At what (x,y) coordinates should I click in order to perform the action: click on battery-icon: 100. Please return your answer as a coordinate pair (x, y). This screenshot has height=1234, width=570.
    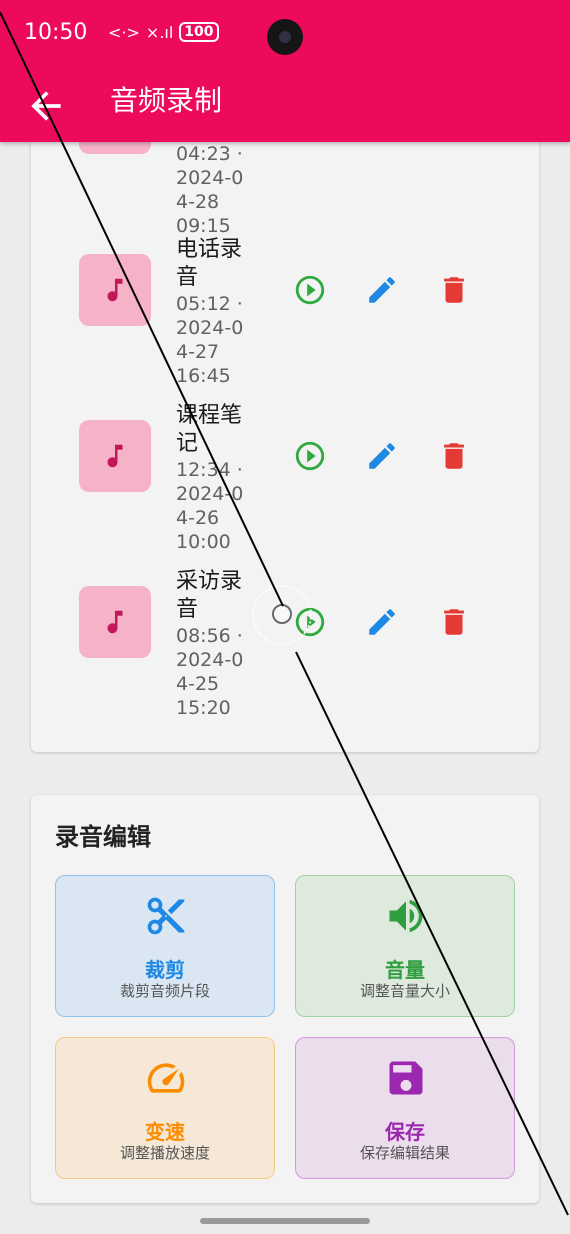
    Looking at the image, I should click on (199, 32).